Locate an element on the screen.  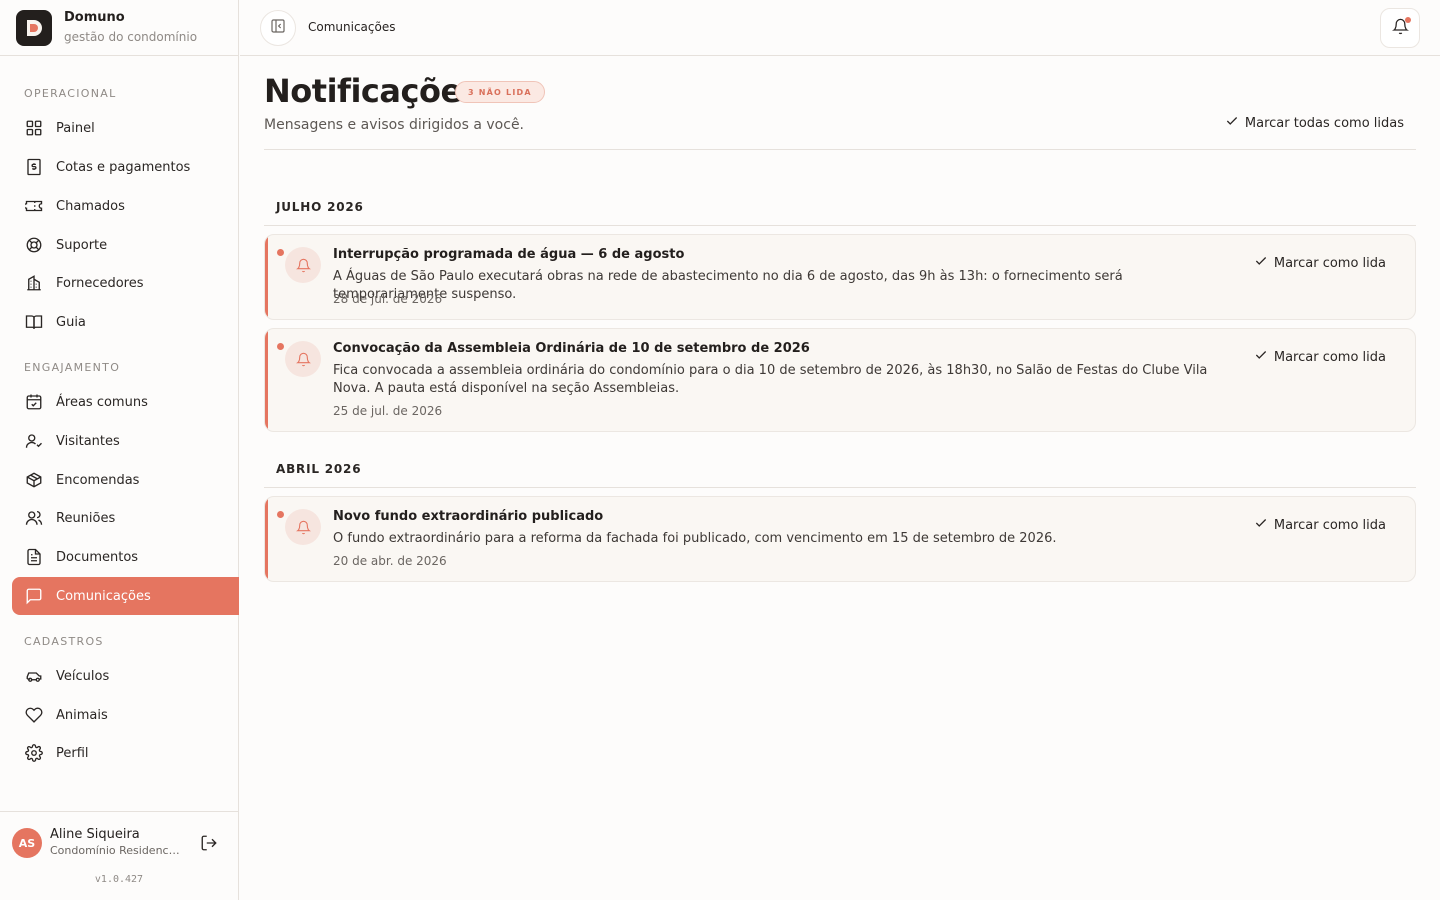
sidebar-item-cotas: Cotas e pagamentos is located at coordinates (125, 167).